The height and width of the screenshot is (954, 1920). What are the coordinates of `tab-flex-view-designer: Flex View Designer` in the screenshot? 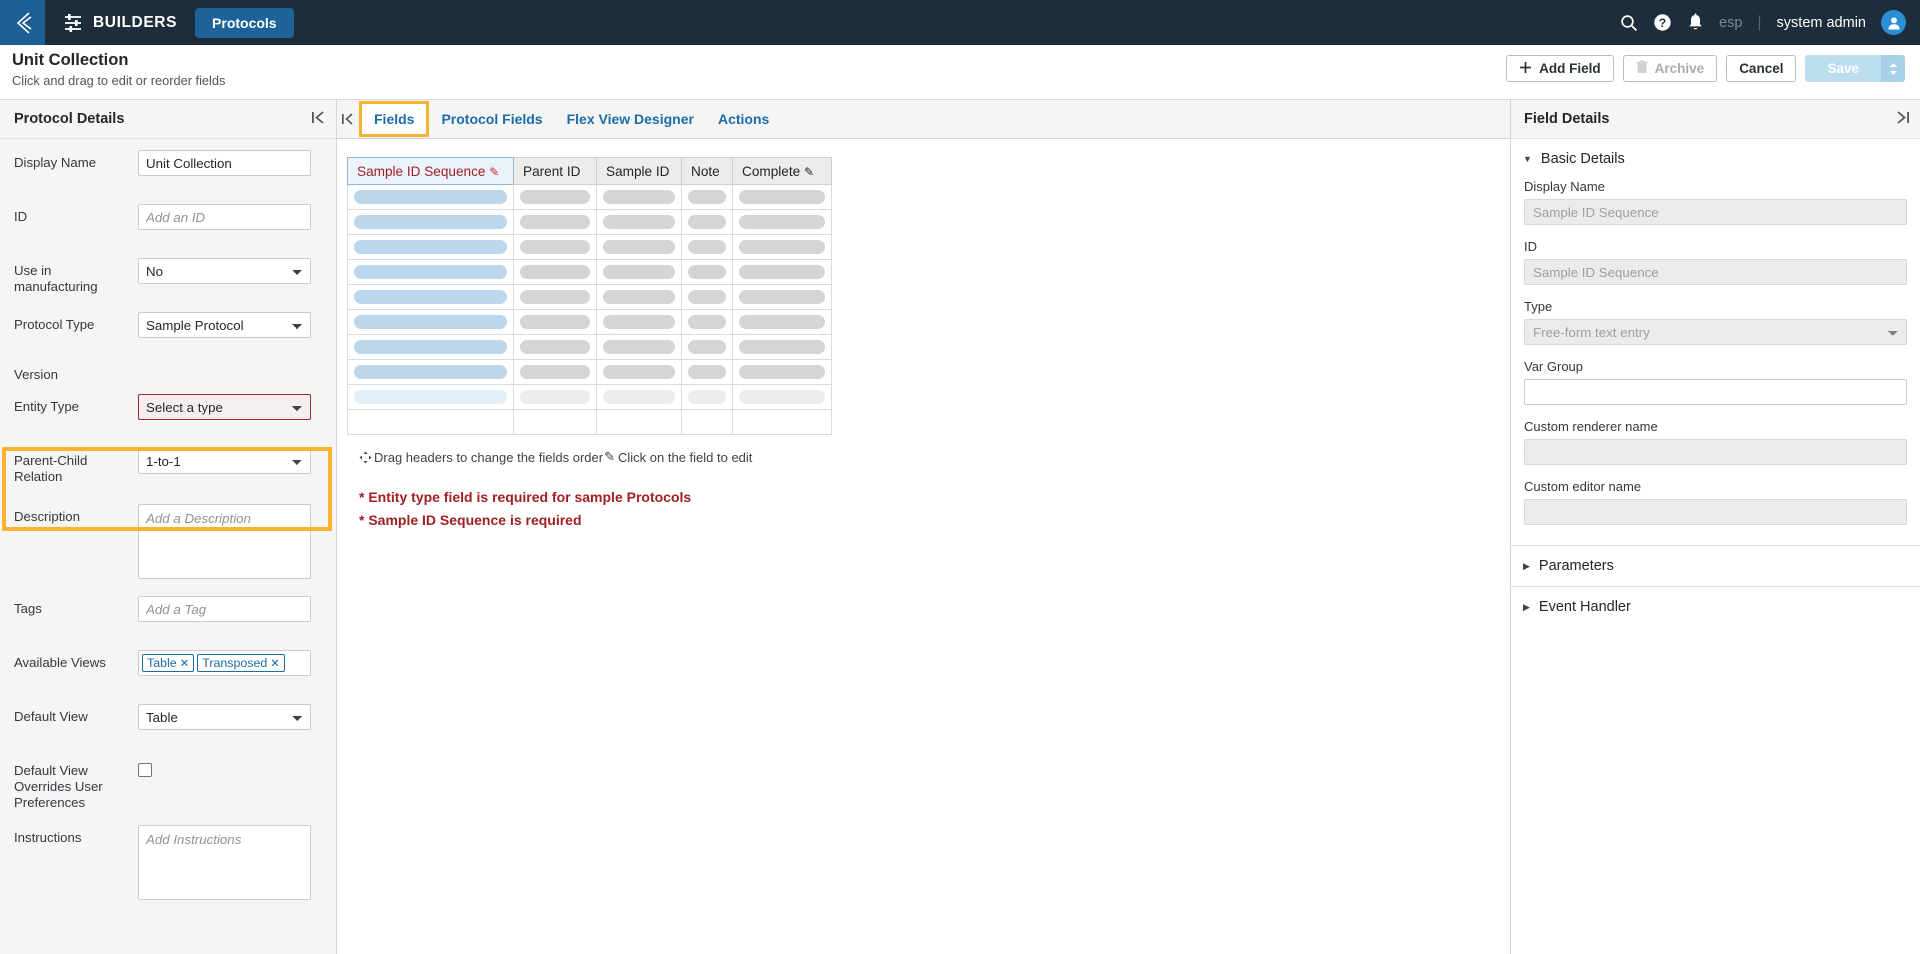 It's located at (630, 119).